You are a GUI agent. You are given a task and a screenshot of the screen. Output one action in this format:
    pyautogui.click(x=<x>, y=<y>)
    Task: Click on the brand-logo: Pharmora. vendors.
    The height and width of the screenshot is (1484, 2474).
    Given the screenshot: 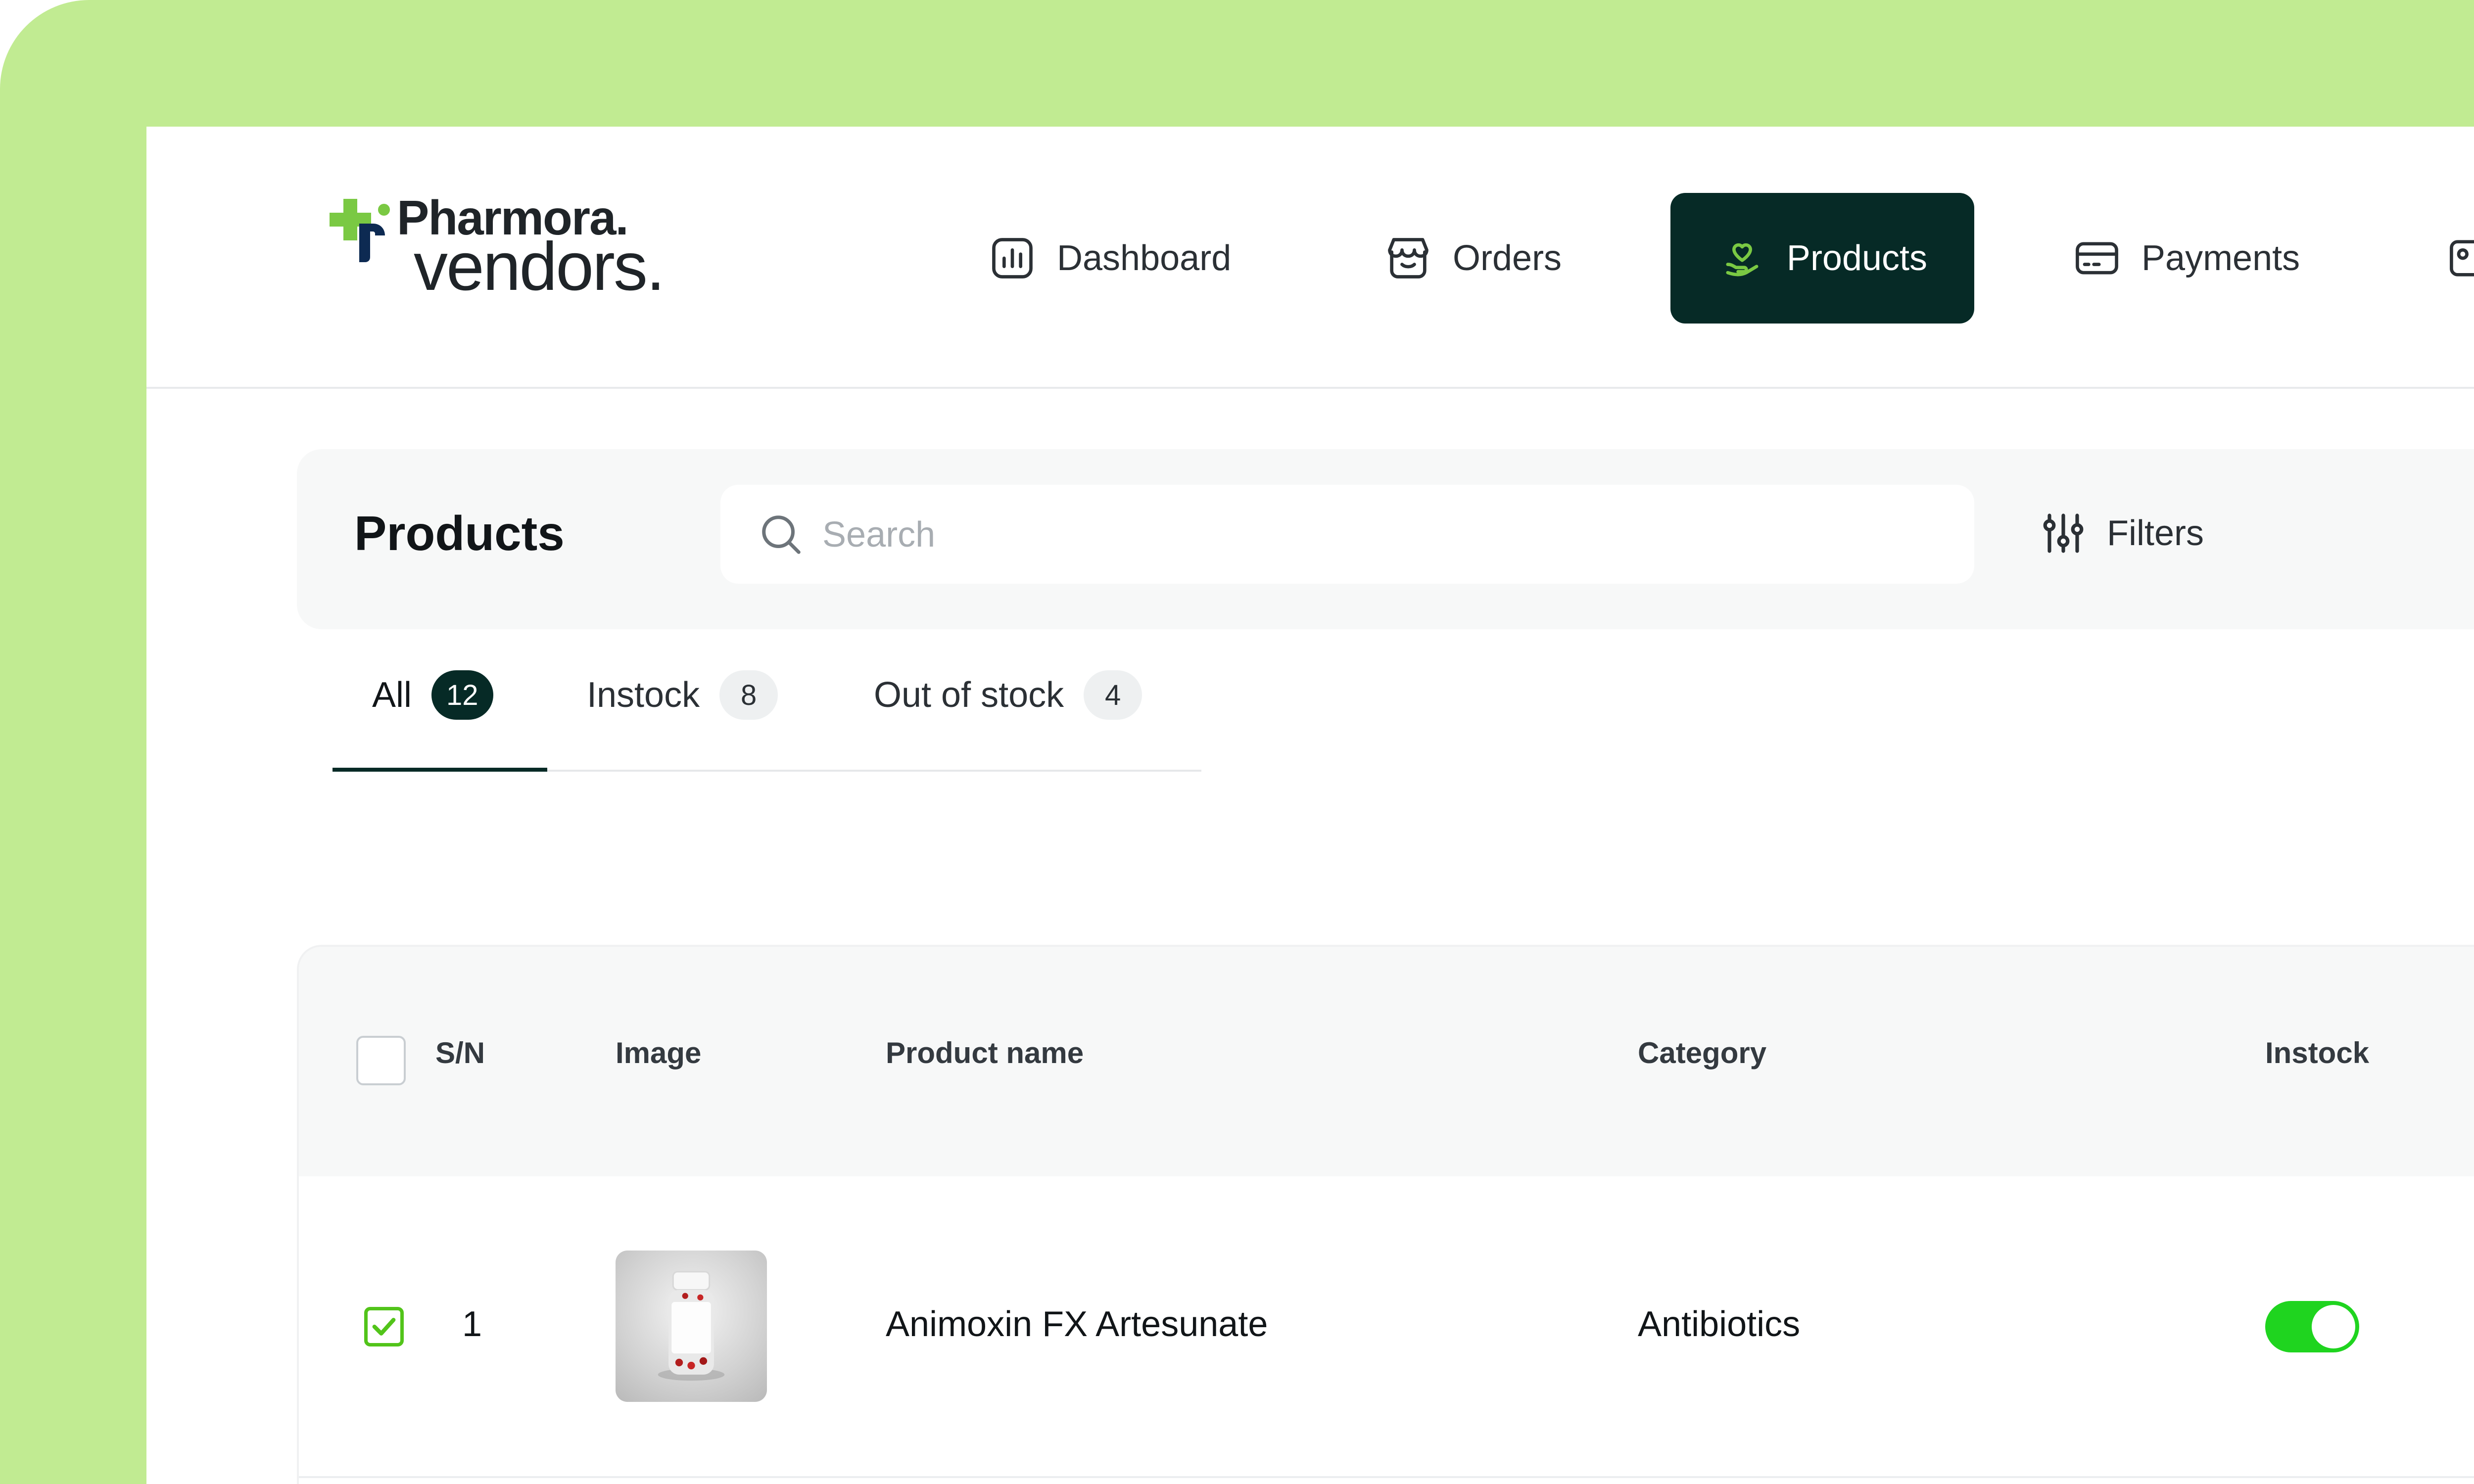 What is the action you would take?
    pyautogui.click(x=502, y=247)
    